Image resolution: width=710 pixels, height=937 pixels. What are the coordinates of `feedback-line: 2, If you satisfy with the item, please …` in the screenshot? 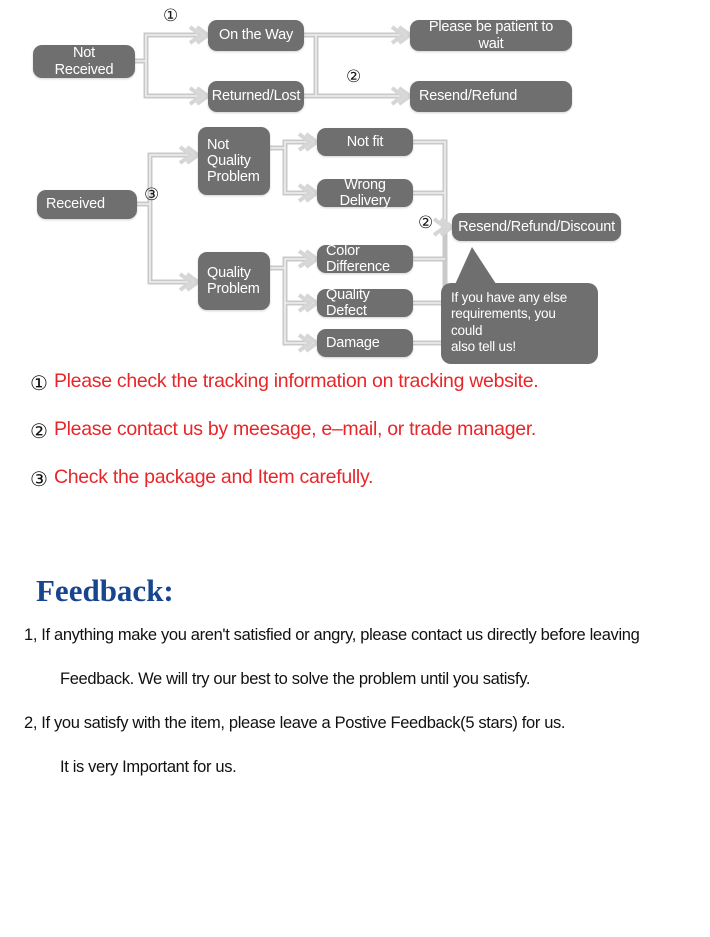 It's located at (295, 723).